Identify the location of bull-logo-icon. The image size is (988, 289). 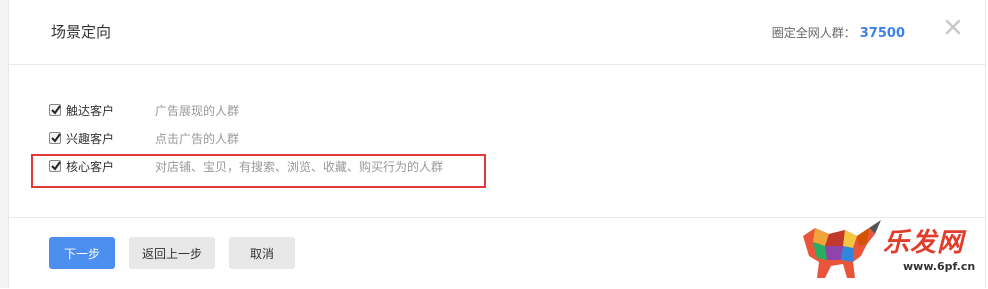
(842, 249).